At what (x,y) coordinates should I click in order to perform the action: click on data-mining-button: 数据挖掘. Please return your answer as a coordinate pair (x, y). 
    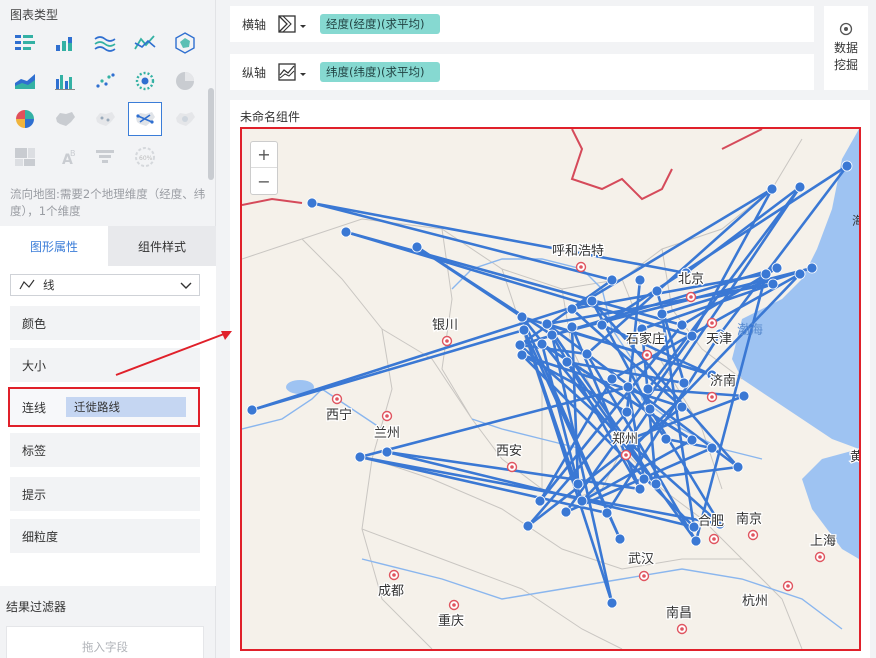
    Looking at the image, I should click on (846, 48).